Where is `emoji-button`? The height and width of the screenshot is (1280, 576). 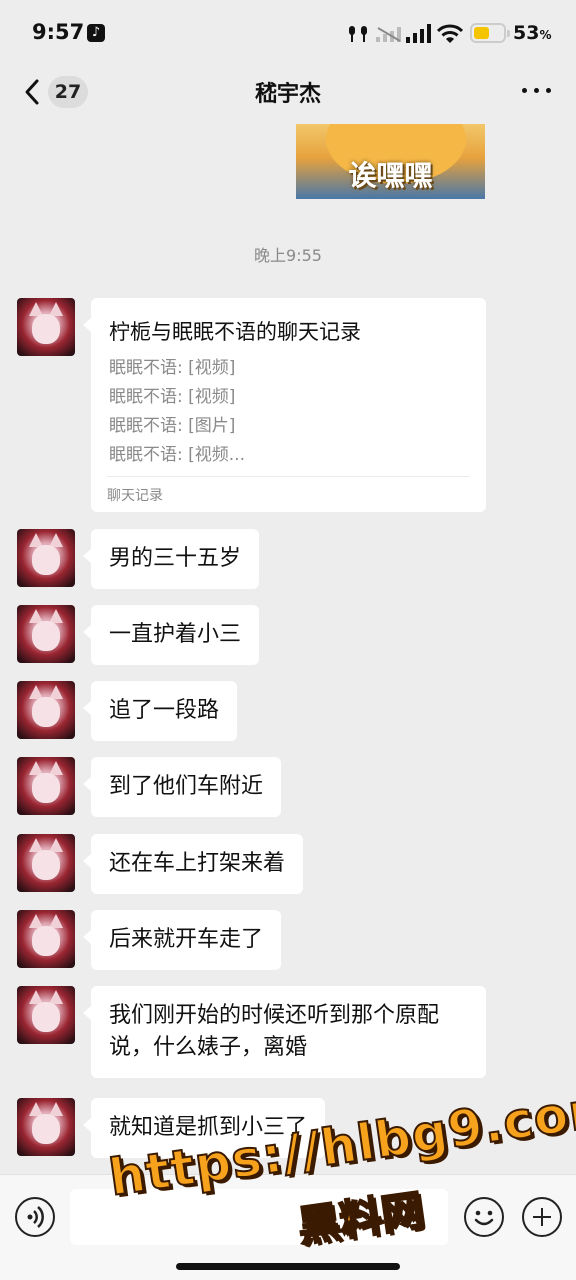
emoji-button is located at coordinates (484, 1217).